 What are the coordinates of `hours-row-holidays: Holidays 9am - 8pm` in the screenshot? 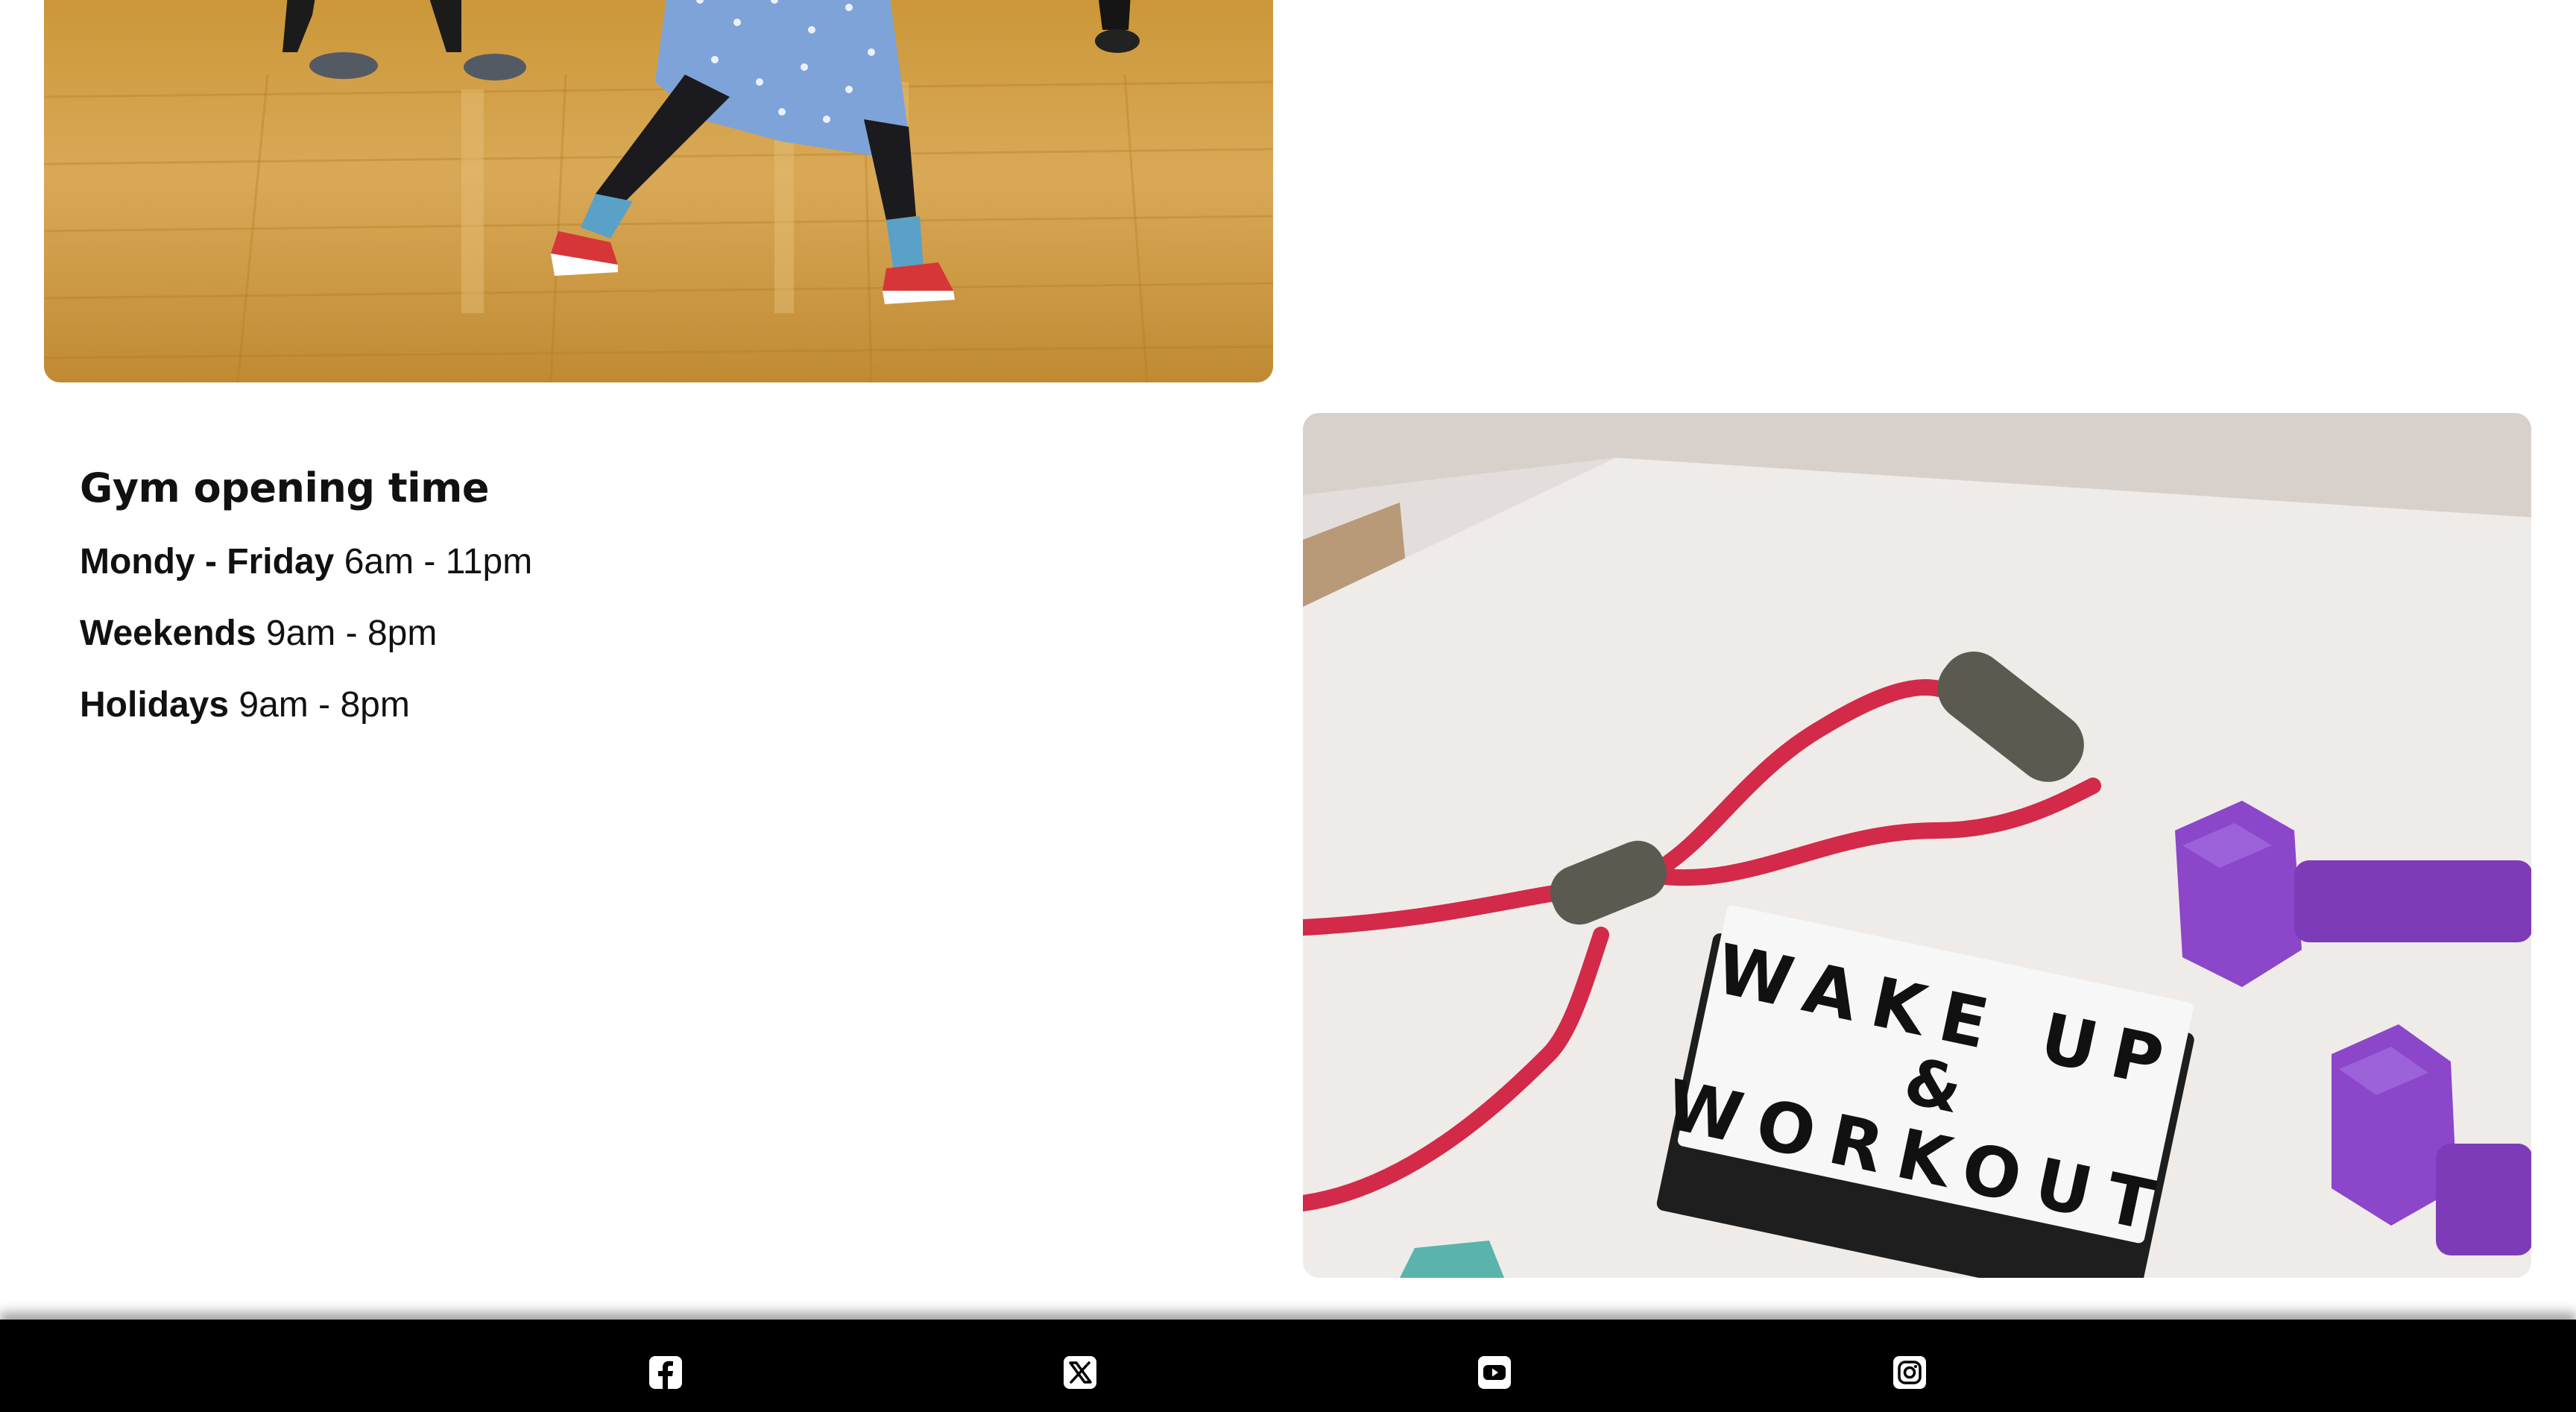 It's located at (639, 705).